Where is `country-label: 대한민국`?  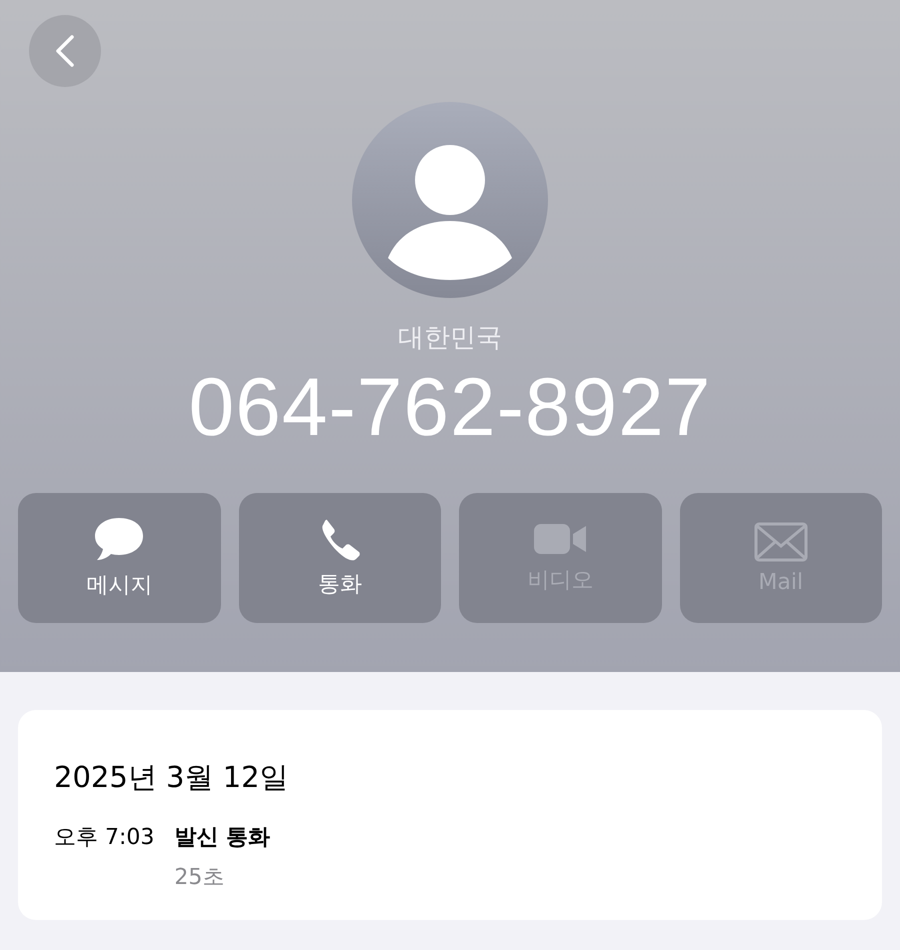 country-label: 대한민국 is located at coordinates (450, 338).